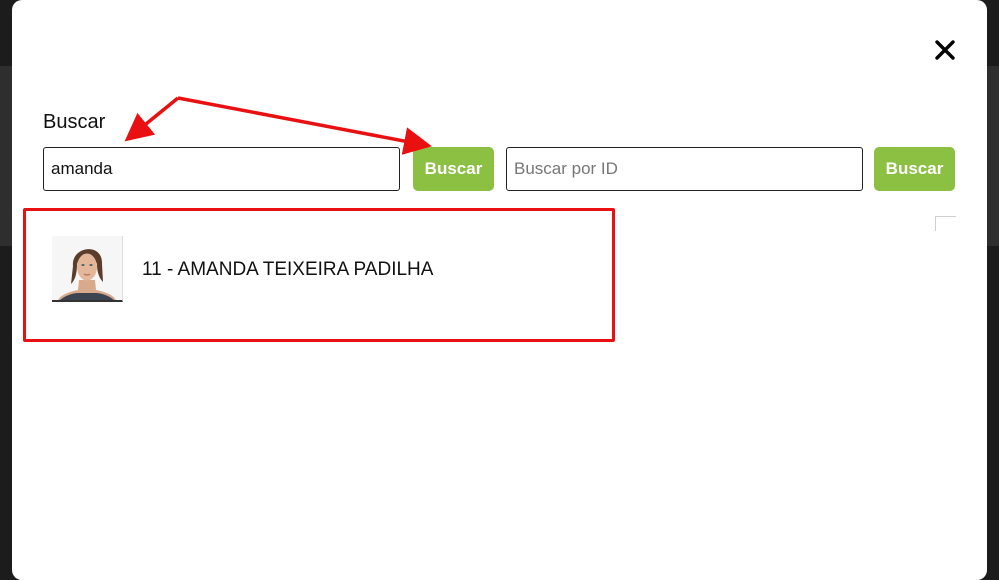 The image size is (999, 580). Describe the element at coordinates (221, 169) in the screenshot. I see `name-search-input` at that location.